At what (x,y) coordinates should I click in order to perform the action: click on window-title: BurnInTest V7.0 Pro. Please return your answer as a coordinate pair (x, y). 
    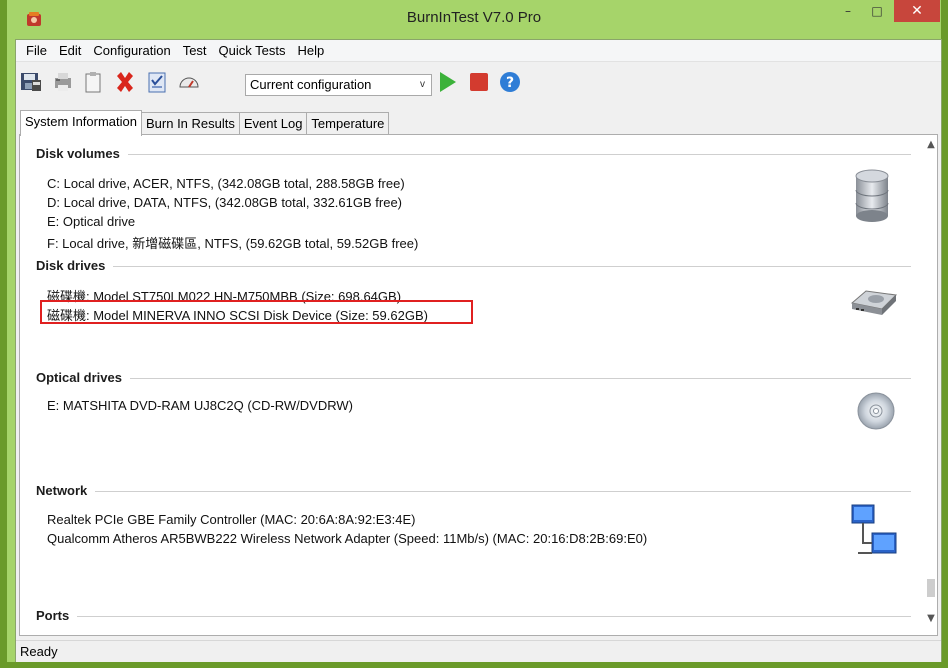
    Looking at the image, I should click on (474, 17).